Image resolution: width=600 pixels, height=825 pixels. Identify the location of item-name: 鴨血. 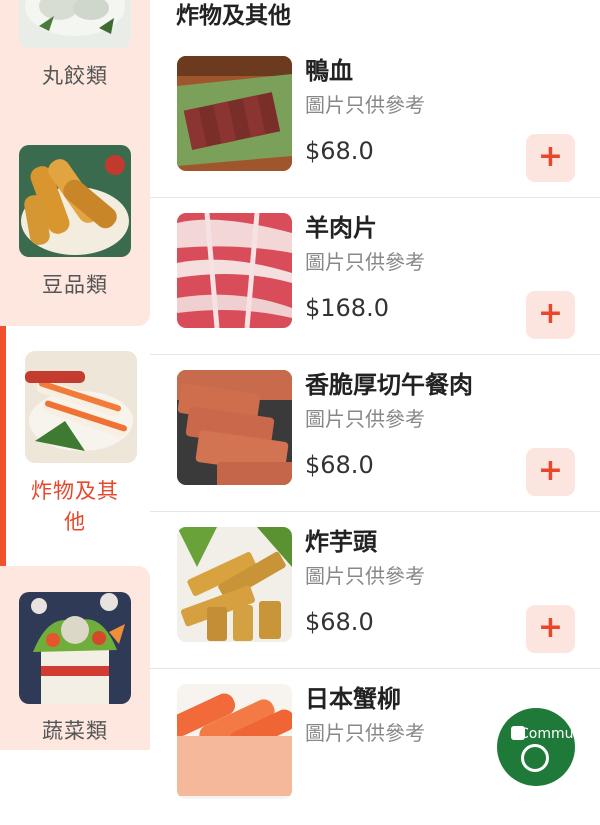
(329, 71).